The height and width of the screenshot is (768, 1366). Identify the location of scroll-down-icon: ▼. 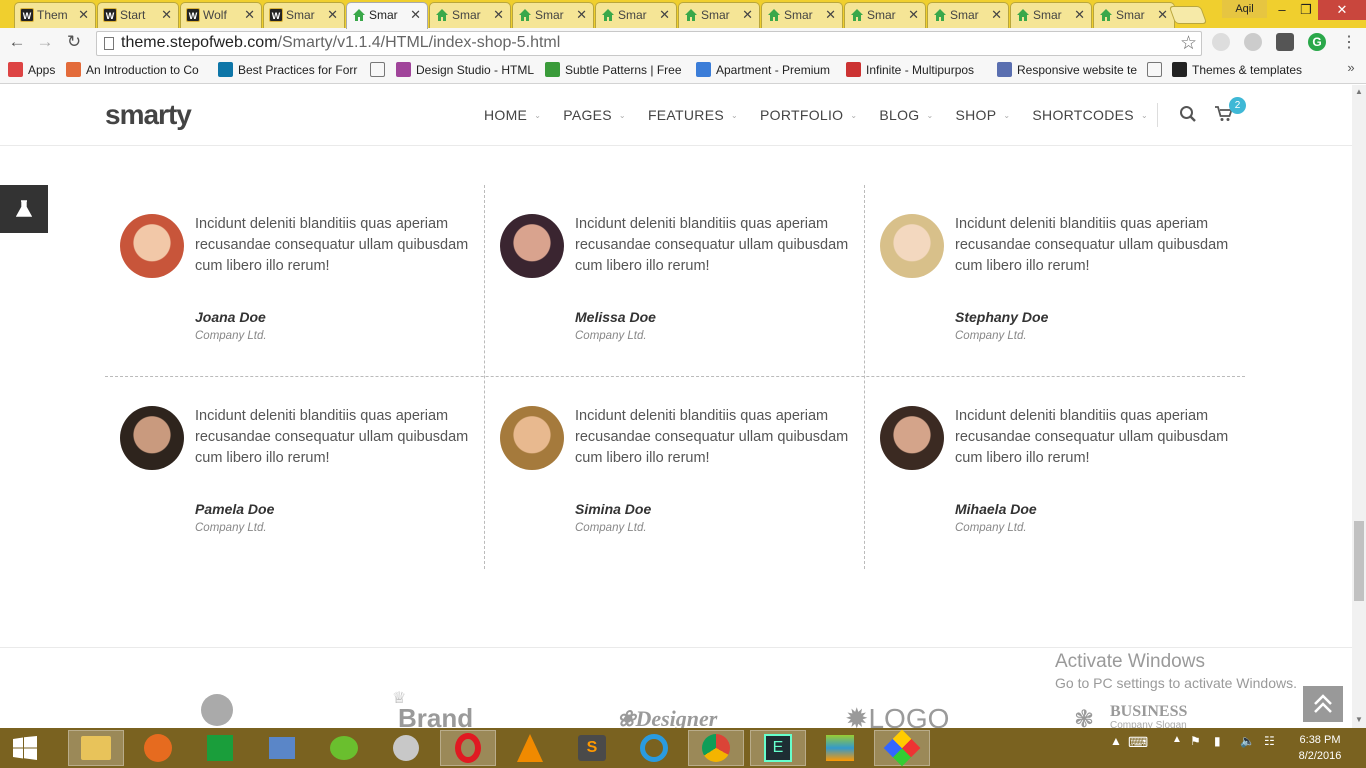
(1359, 719).